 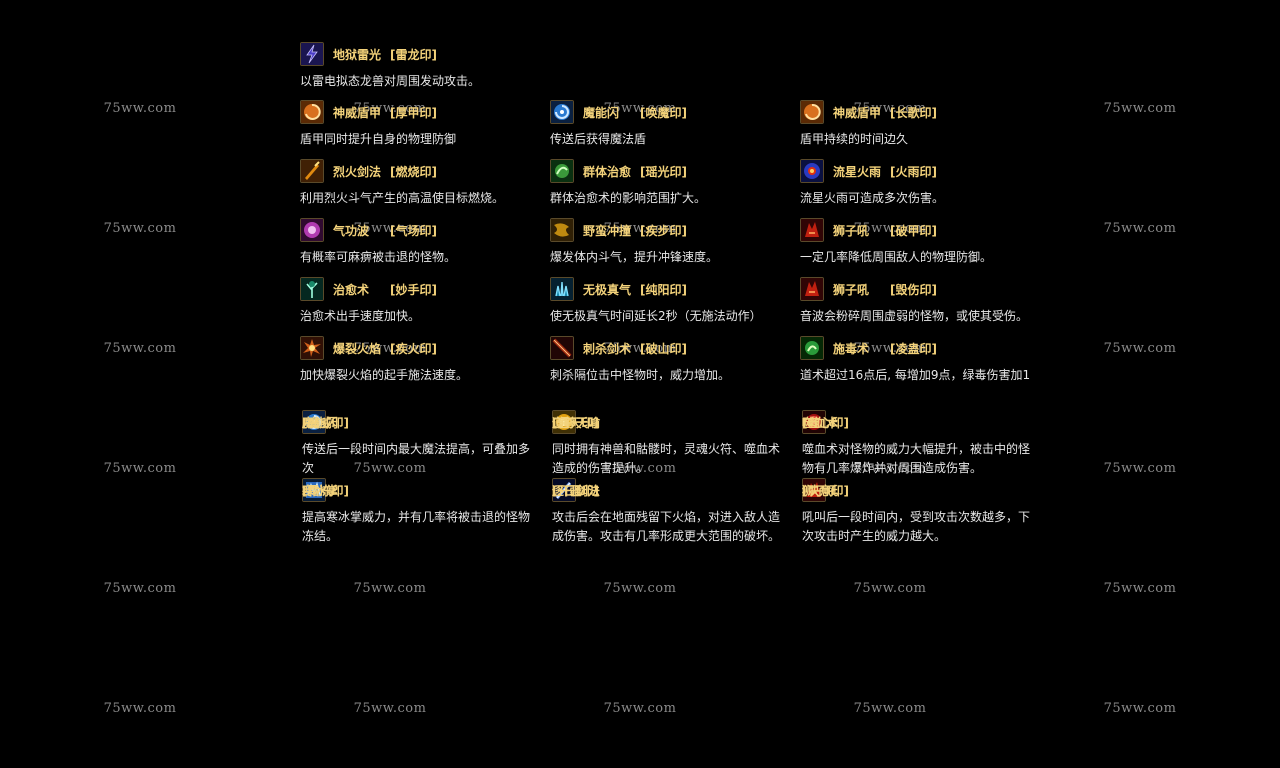 I want to click on skill-header: 道尊天喻 [通天印], so click(x=668, y=422).